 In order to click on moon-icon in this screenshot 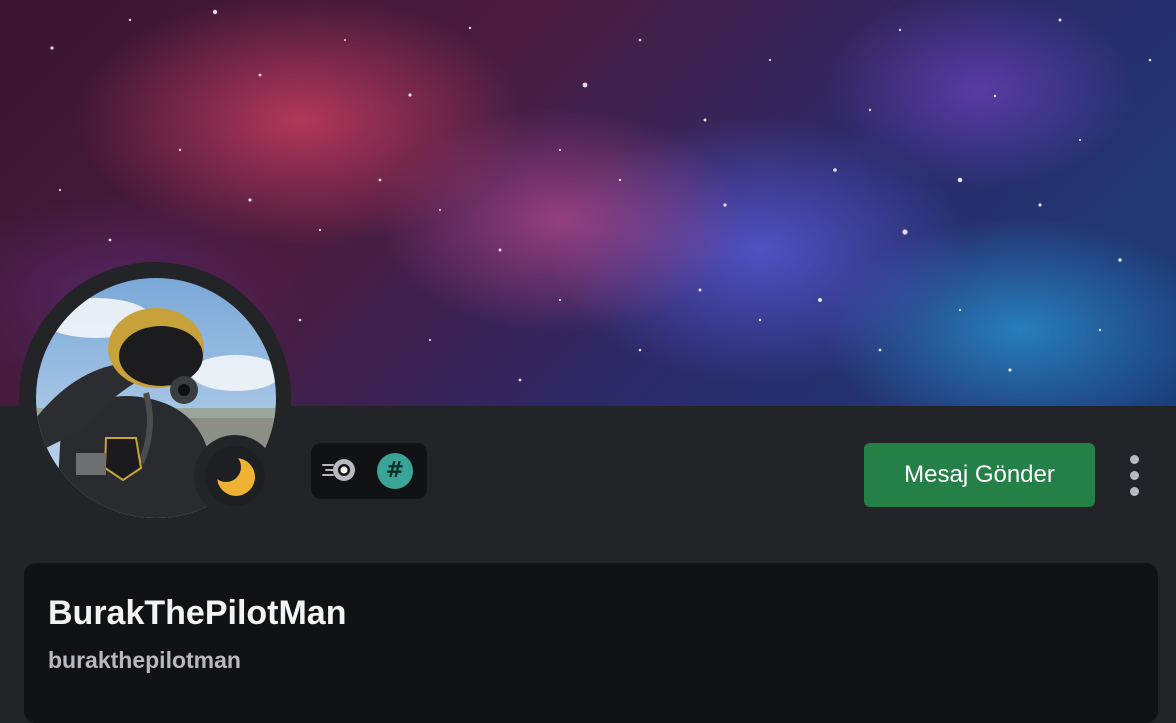, I will do `click(233, 474)`.